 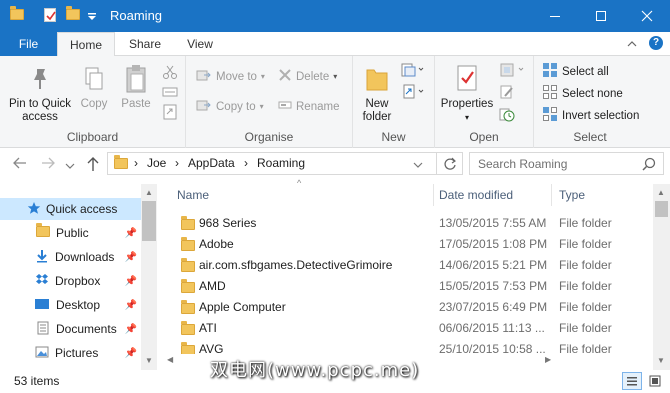 What do you see at coordinates (377, 94) in the screenshot?
I see `new-folder-button: New folder` at bounding box center [377, 94].